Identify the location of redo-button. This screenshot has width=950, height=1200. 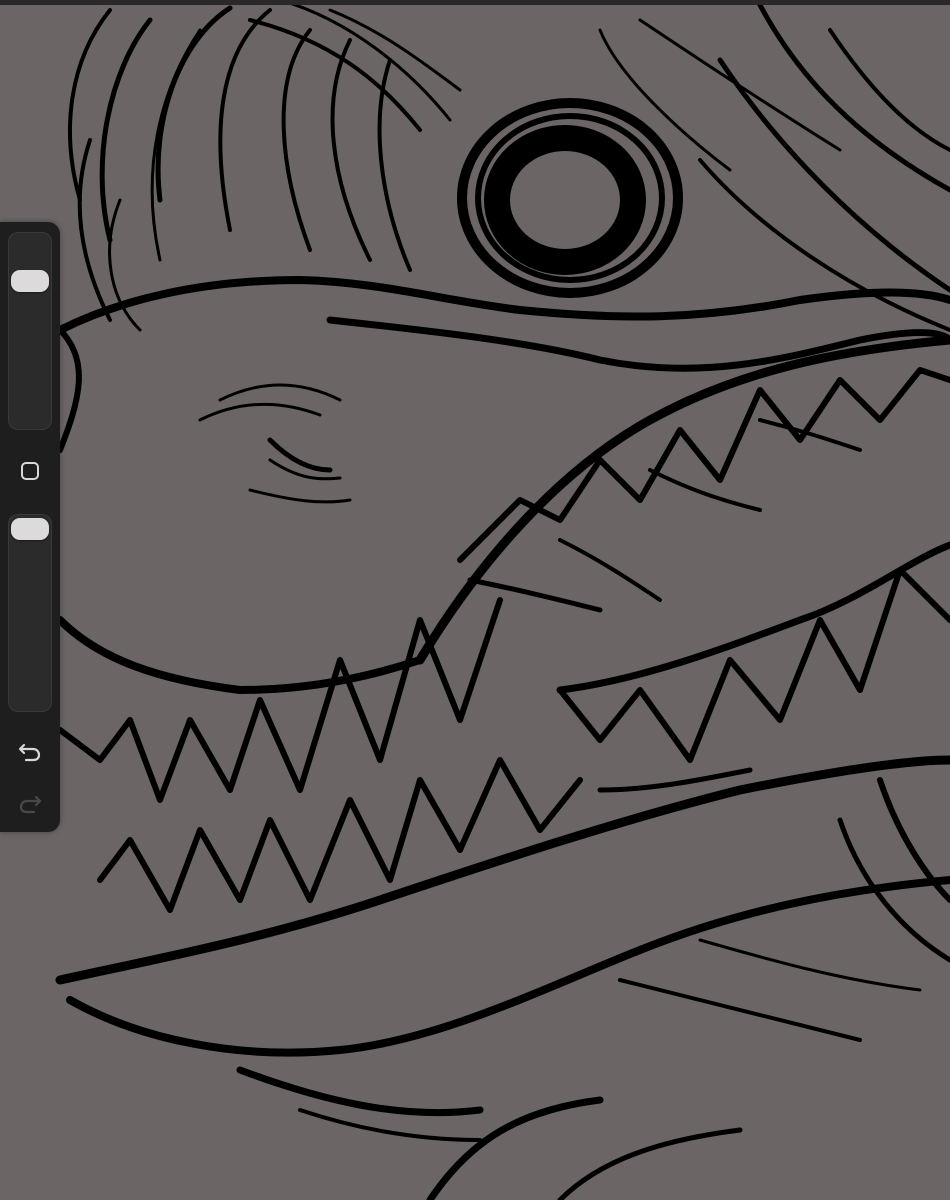
(30, 803).